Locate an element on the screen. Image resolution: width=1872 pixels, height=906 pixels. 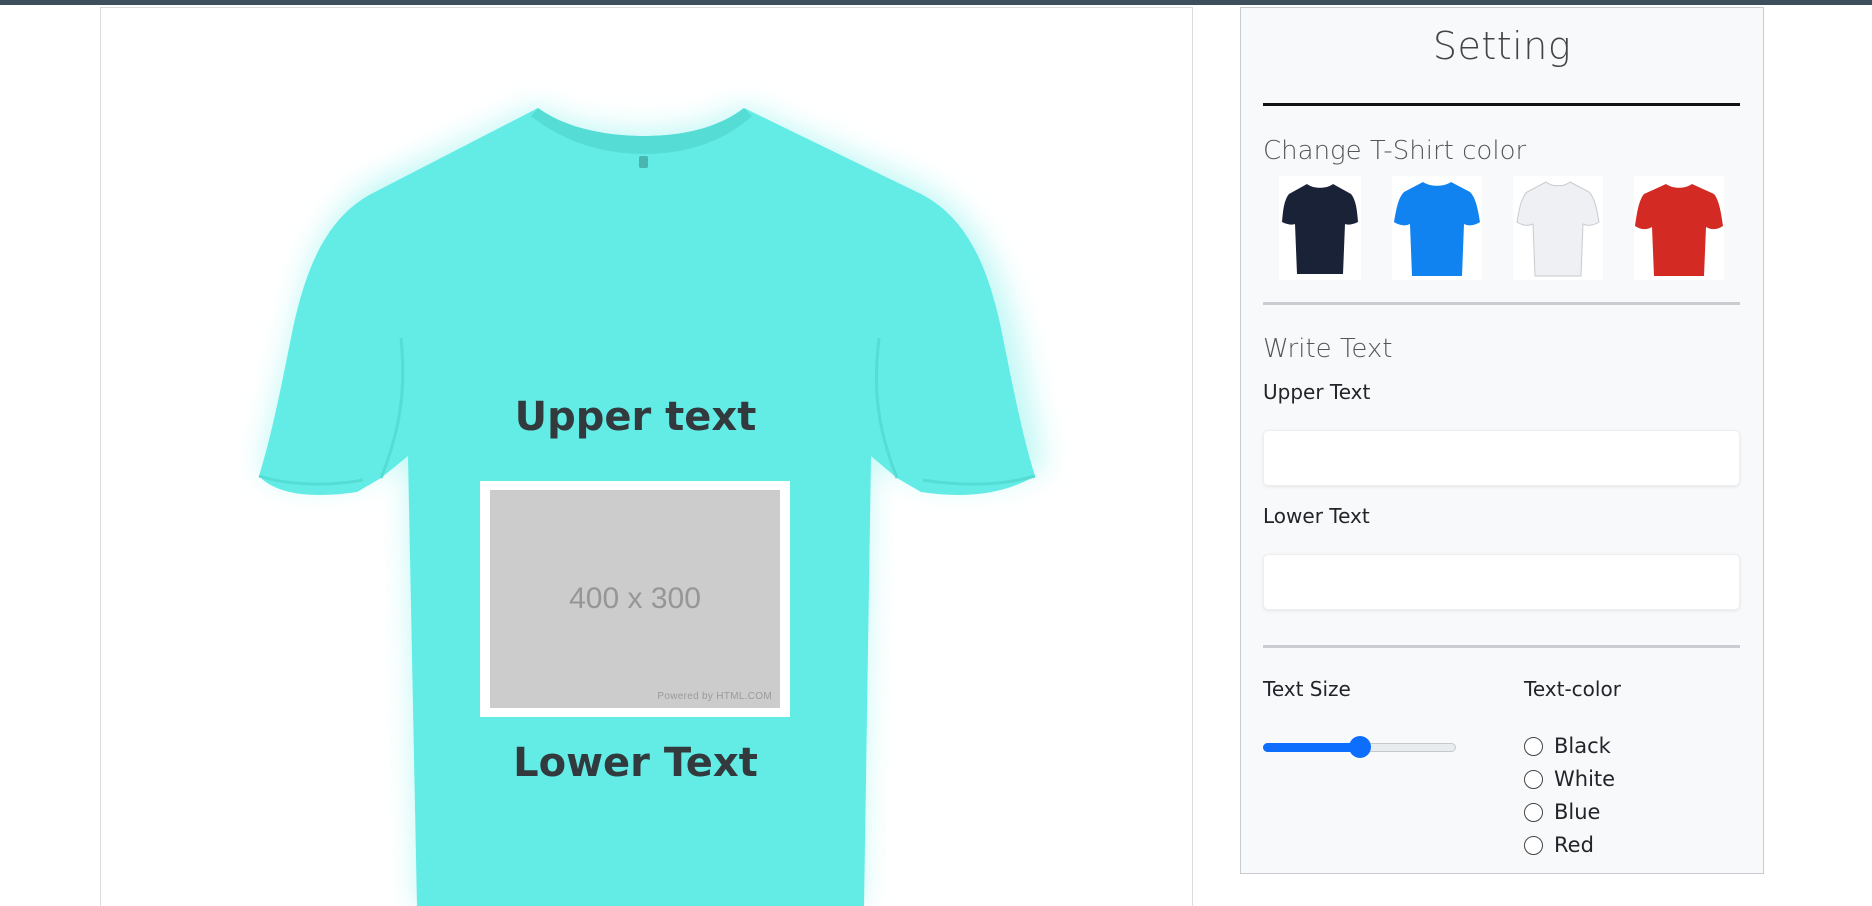
slider-fill is located at coordinates (1311, 747).